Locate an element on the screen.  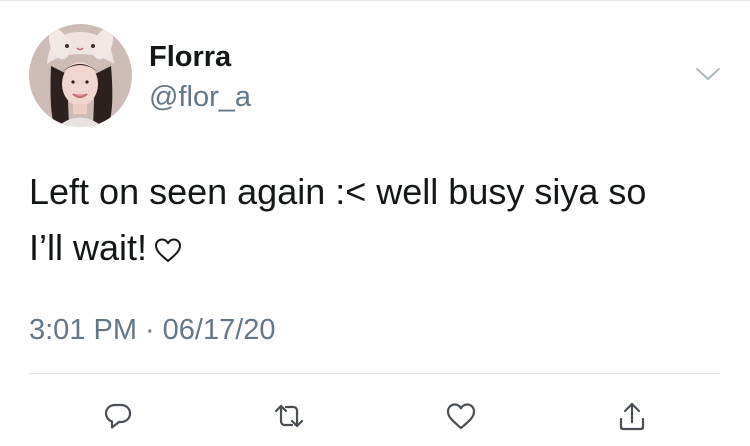
tweet-text-line-2-wrap: I’ll wait! is located at coordinates (379, 250).